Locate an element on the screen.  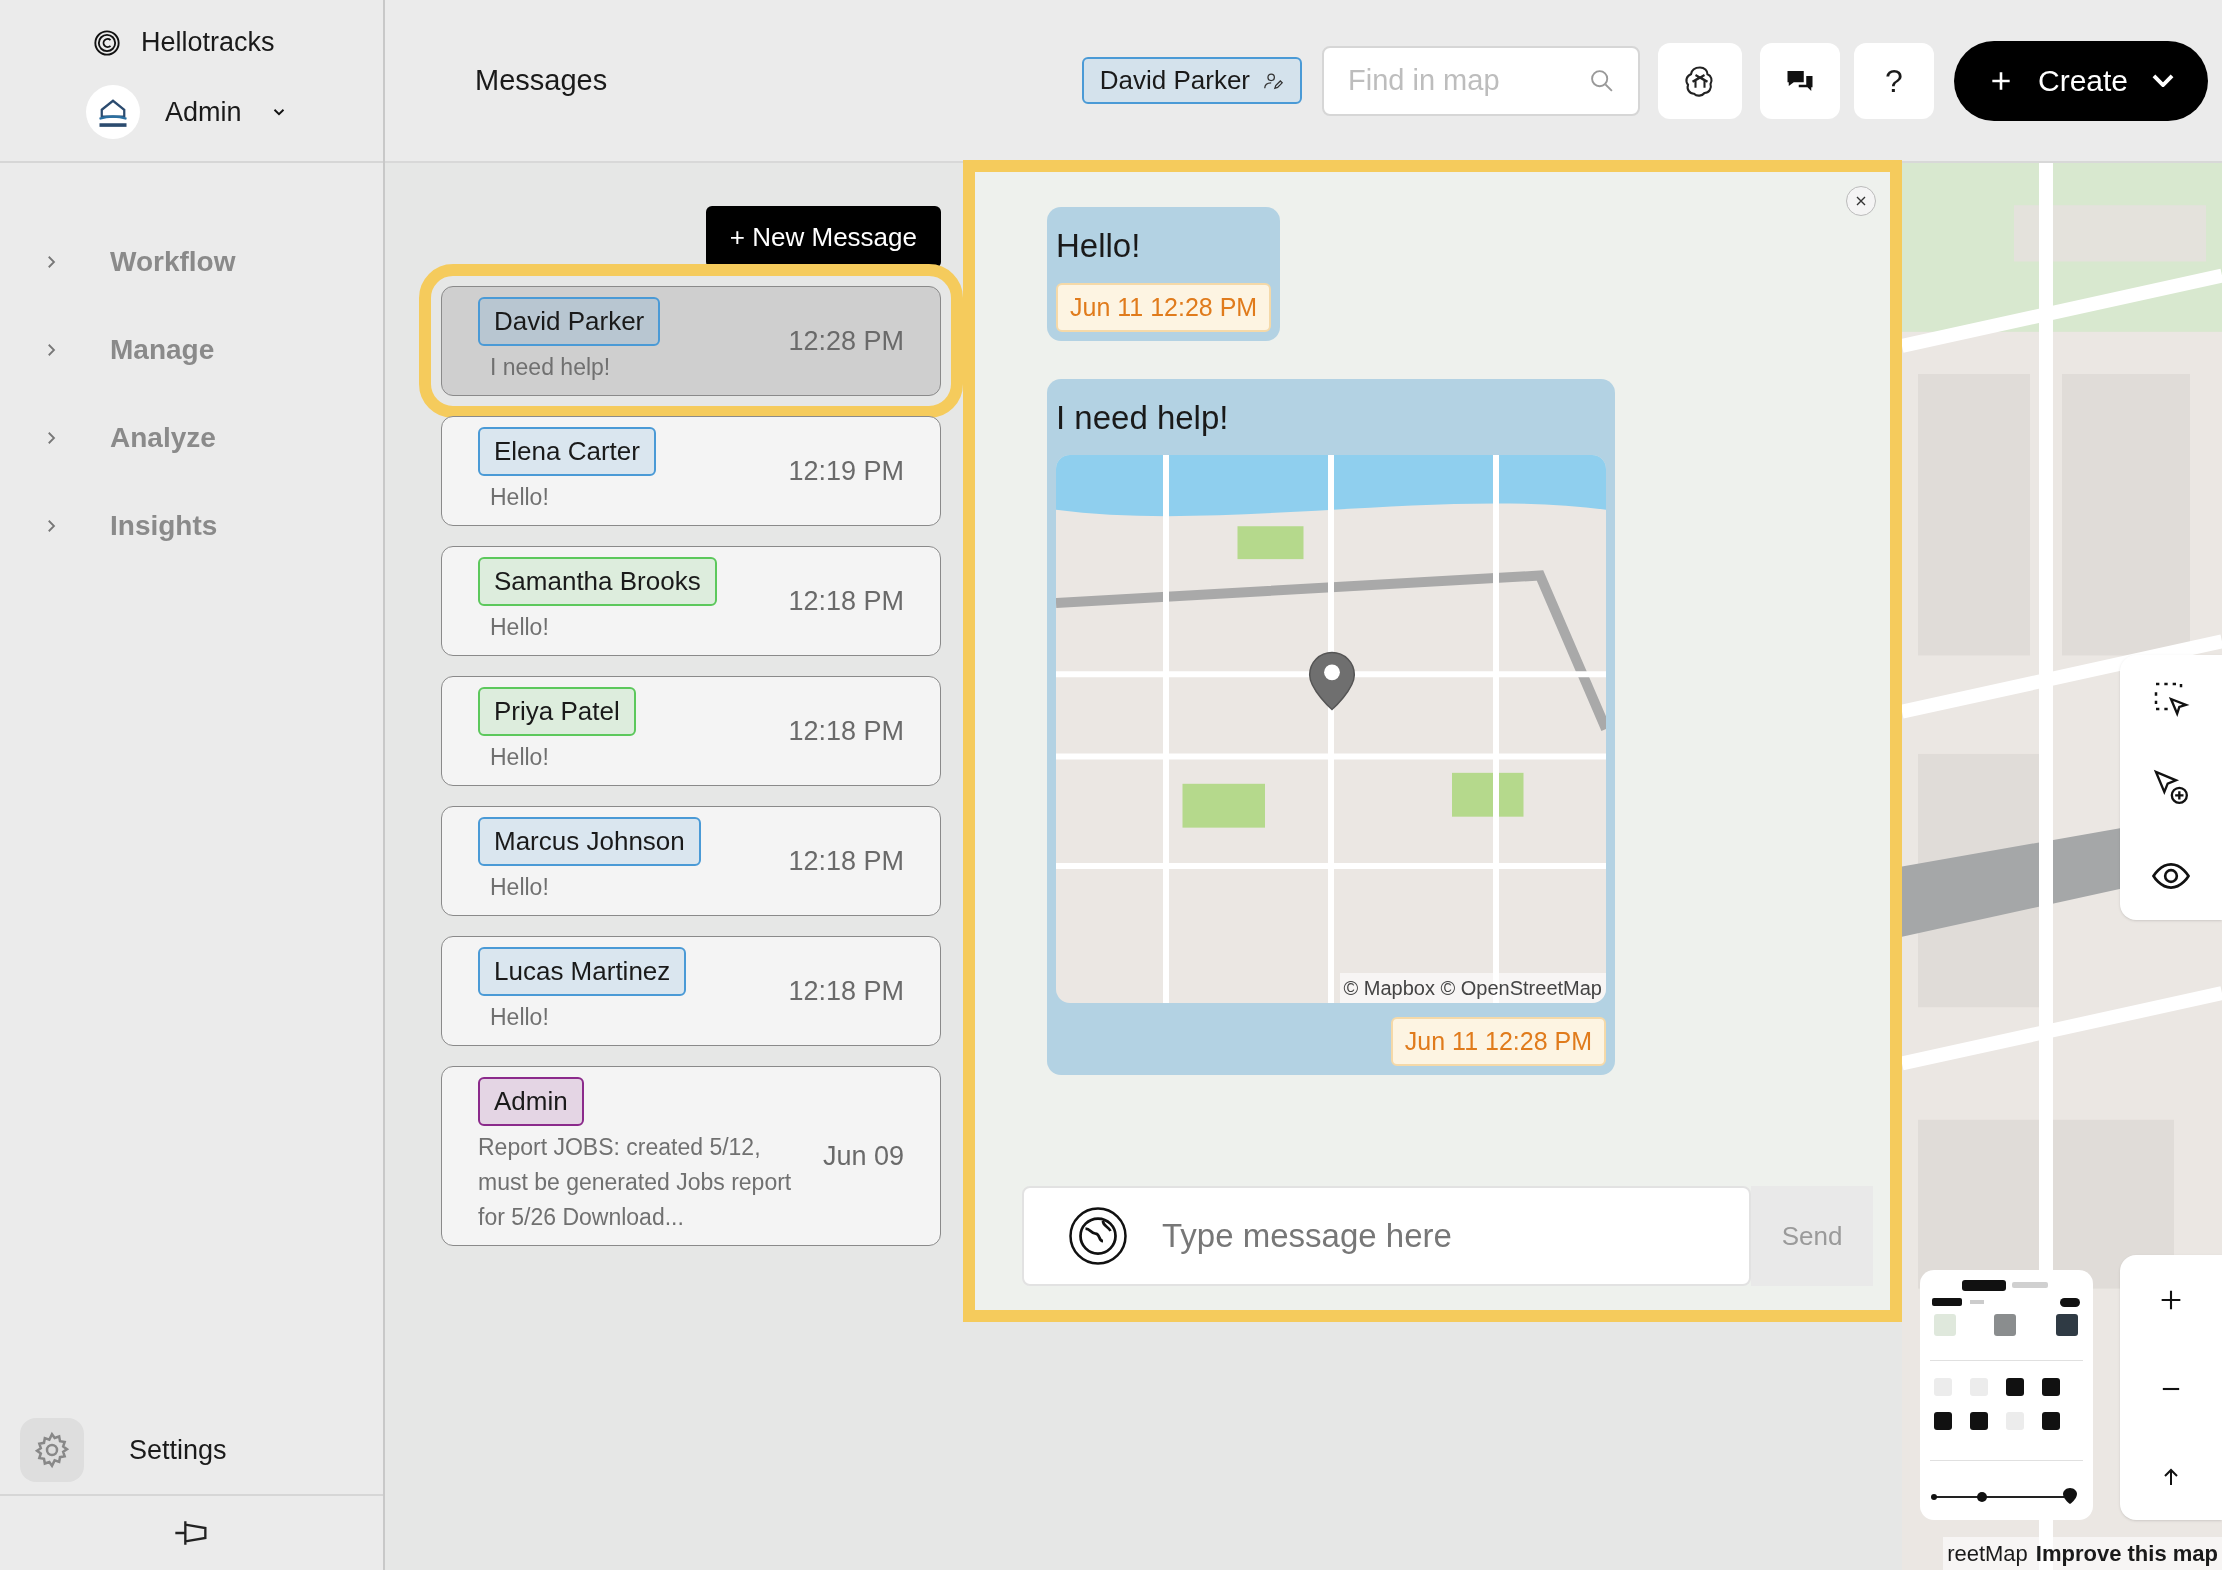
attribution-text: reetMap is located at coordinates (1987, 1554).